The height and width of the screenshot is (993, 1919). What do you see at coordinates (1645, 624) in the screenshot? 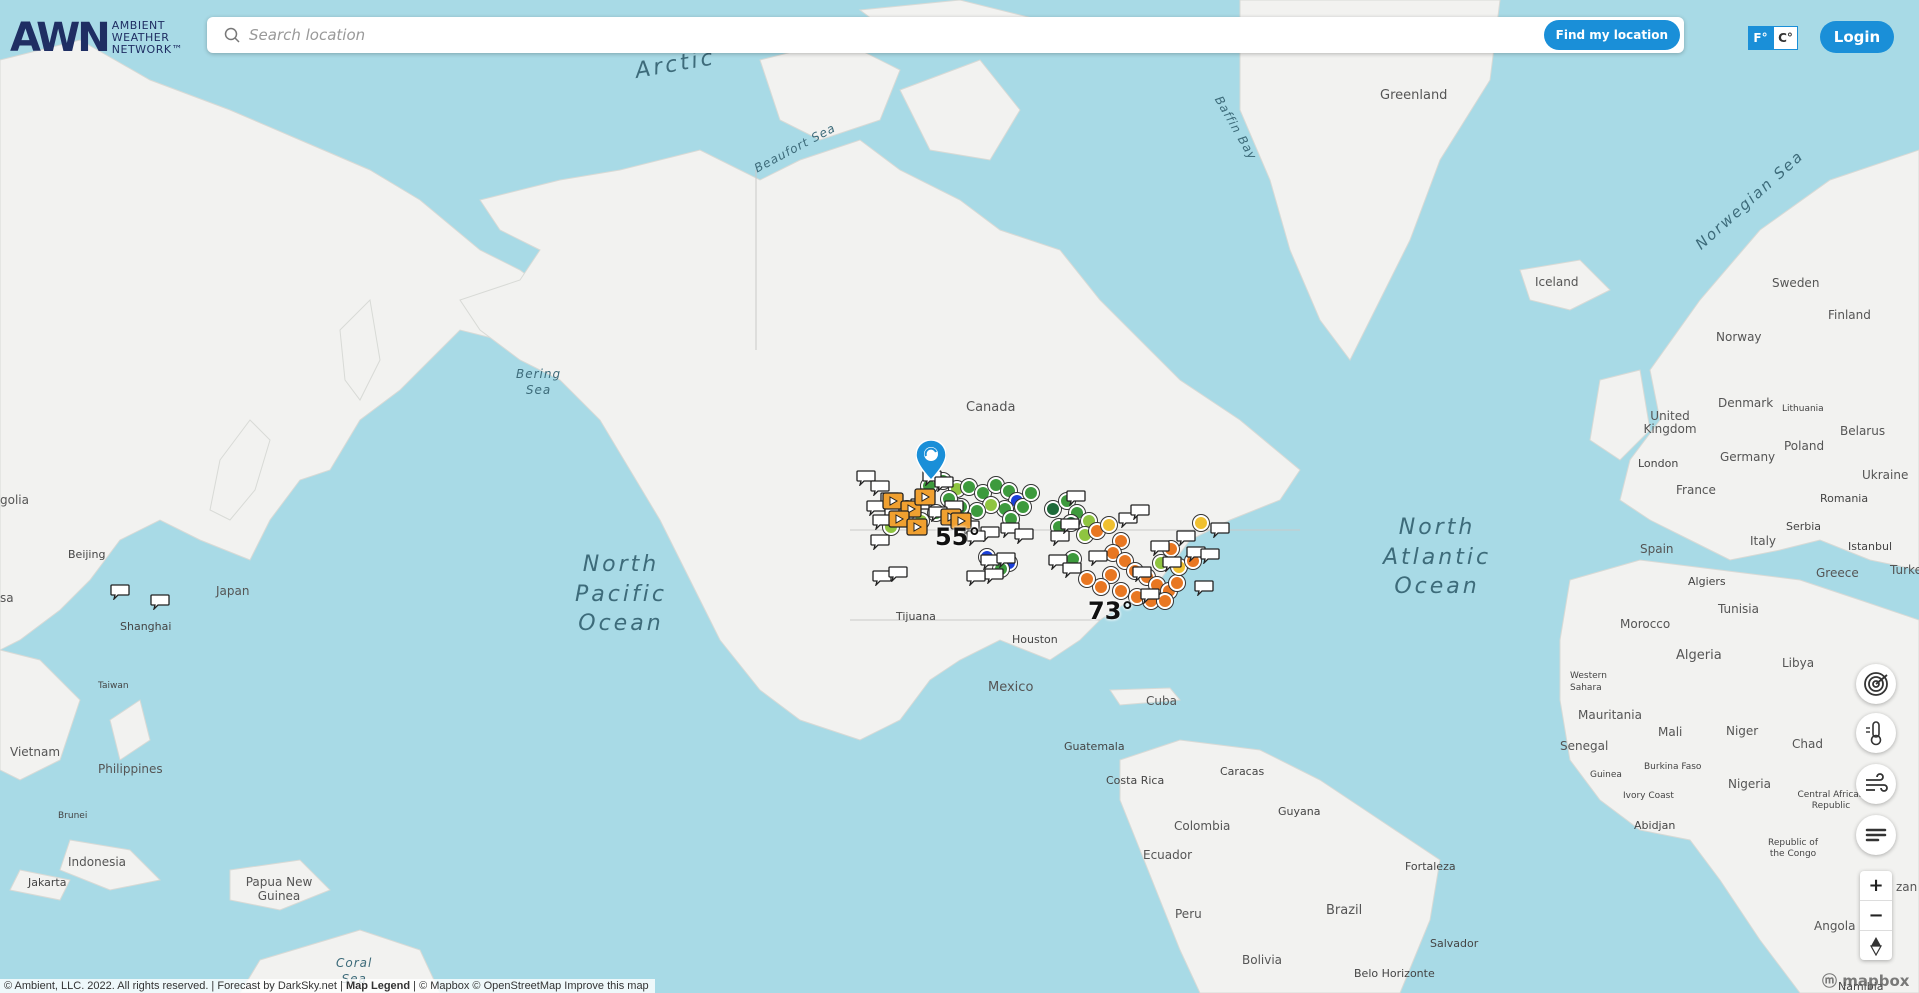
I see `label-morocco: Morocco` at bounding box center [1645, 624].